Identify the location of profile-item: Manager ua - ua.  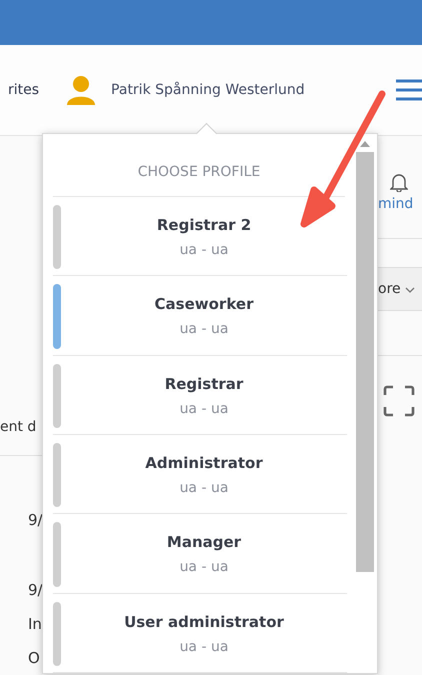
(200, 554).